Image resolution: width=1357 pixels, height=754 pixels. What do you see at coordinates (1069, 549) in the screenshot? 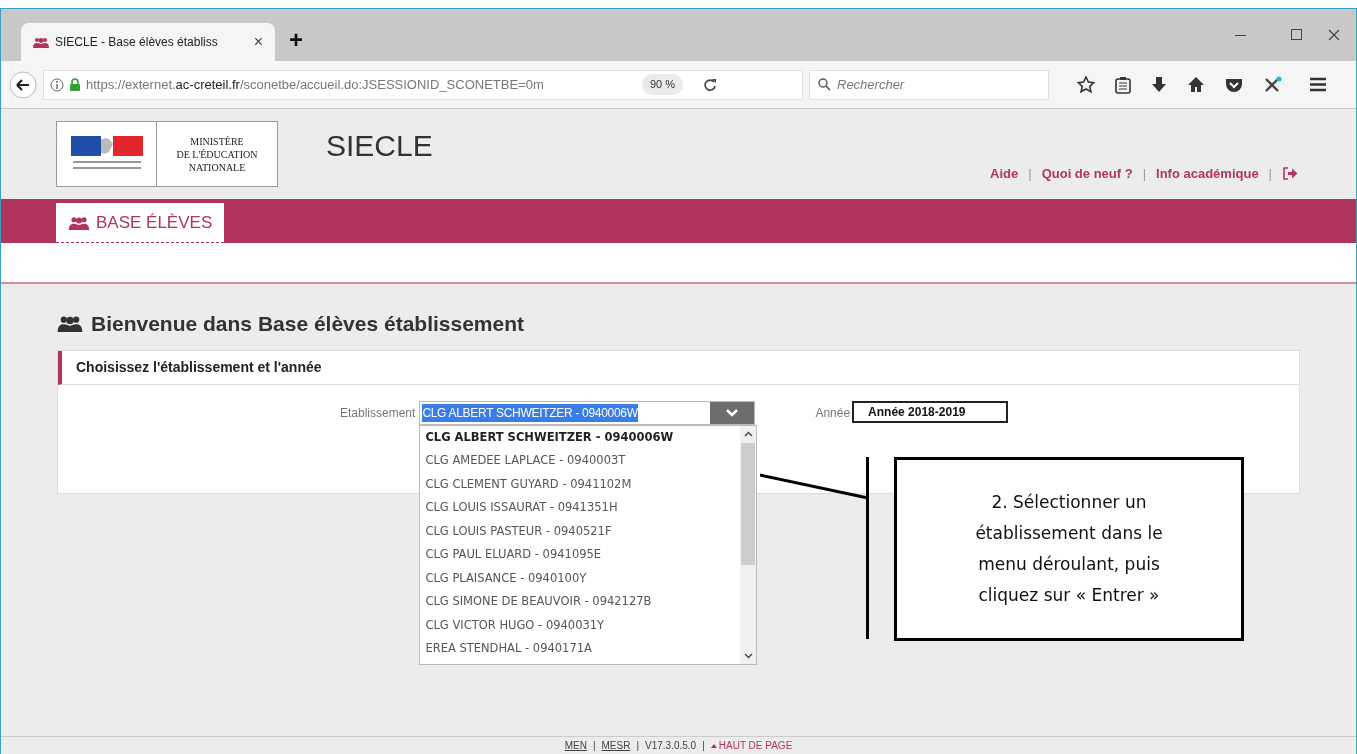
I see `annotation-box: 2. Sélectionner un établissement dans le menu déroulant, puis cliquez sur « Entrer »` at bounding box center [1069, 549].